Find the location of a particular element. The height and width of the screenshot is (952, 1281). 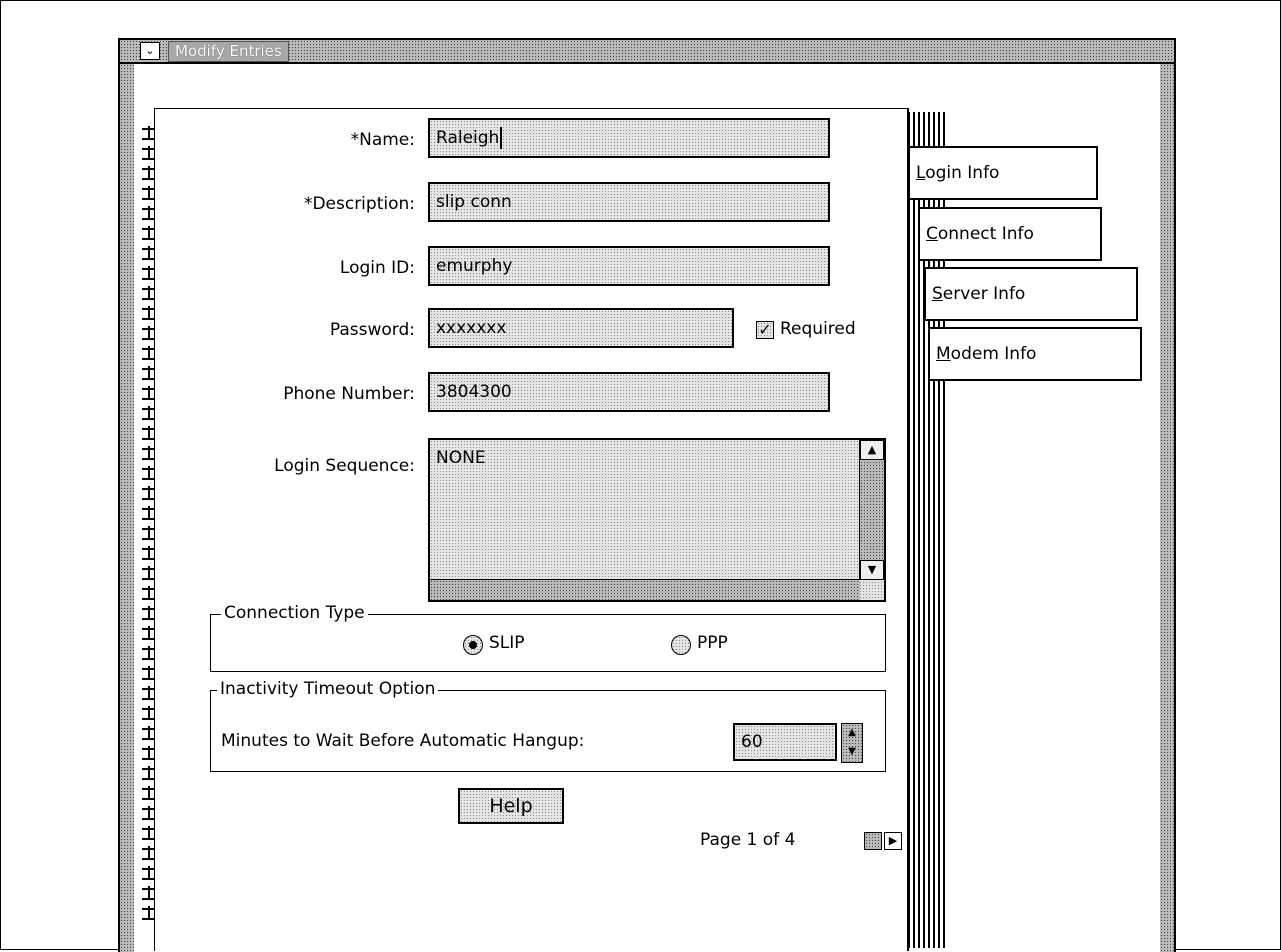

tab-modem-info: Modem Info is located at coordinates (1035, 354).